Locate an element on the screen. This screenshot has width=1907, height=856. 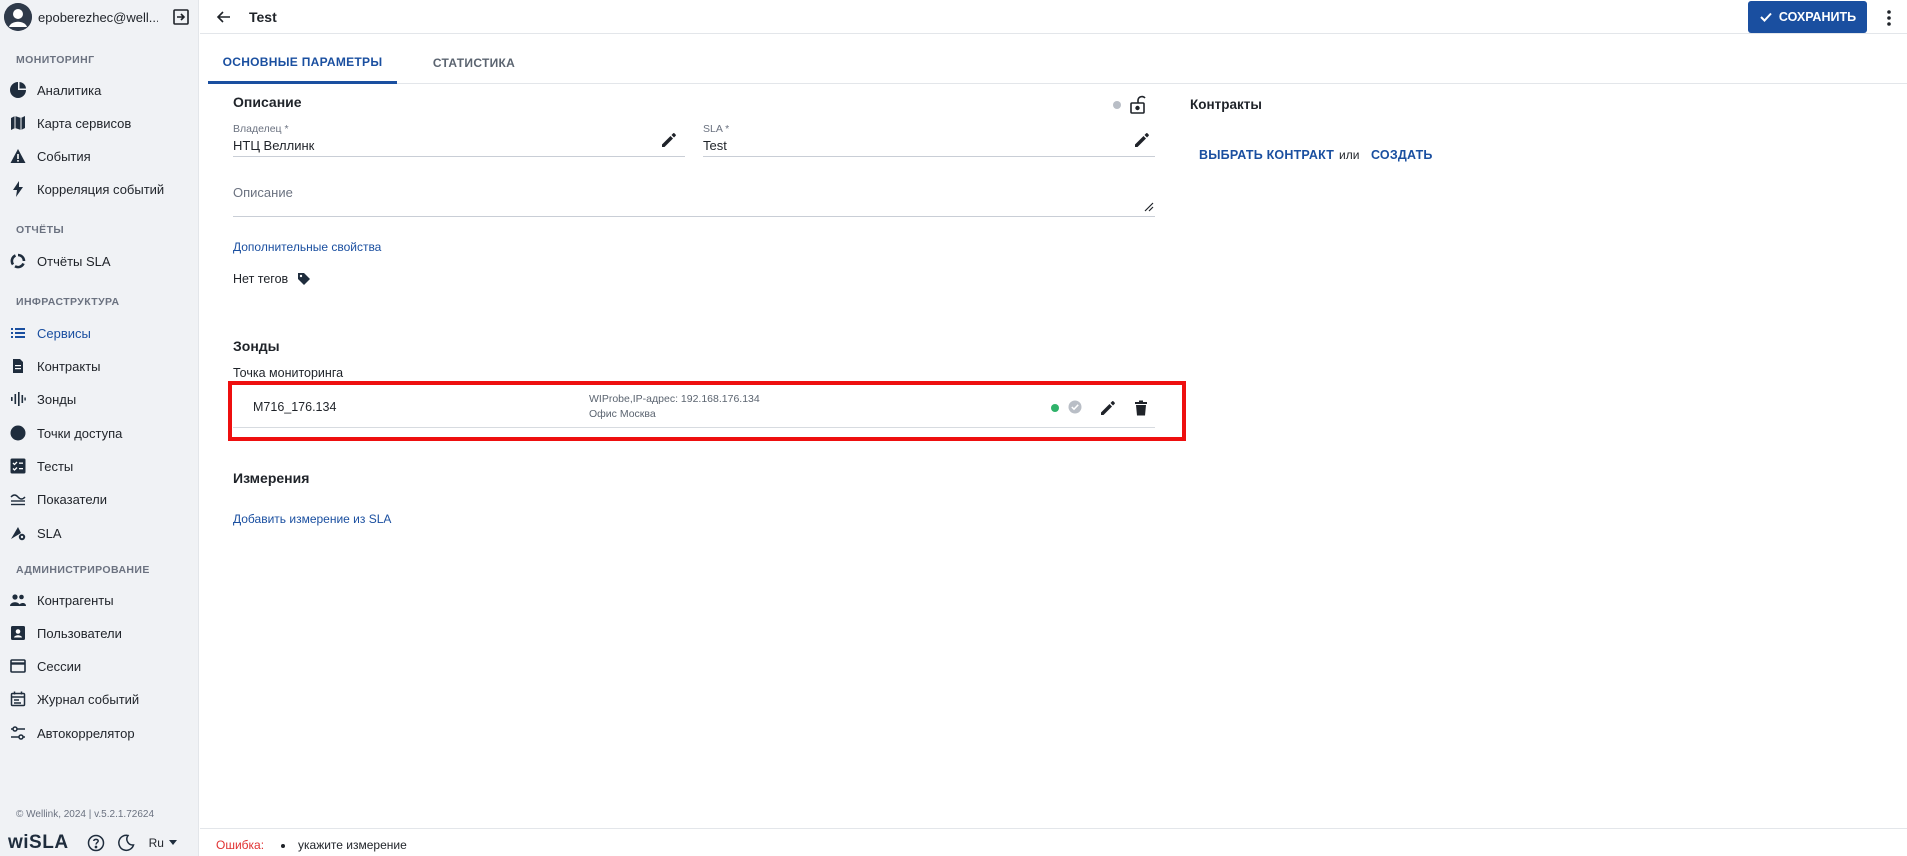
sidebar-item-label: Отчёты SLA is located at coordinates (74, 261).